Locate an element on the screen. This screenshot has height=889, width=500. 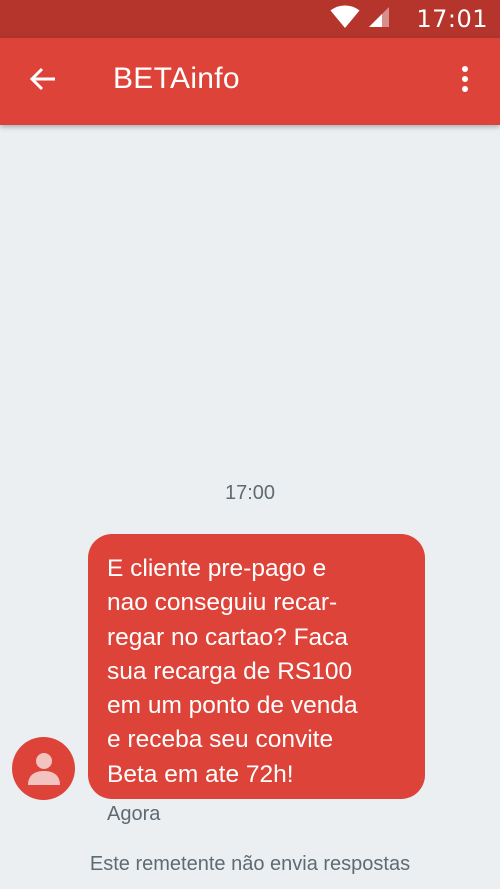
avatar is located at coordinates (43, 768).